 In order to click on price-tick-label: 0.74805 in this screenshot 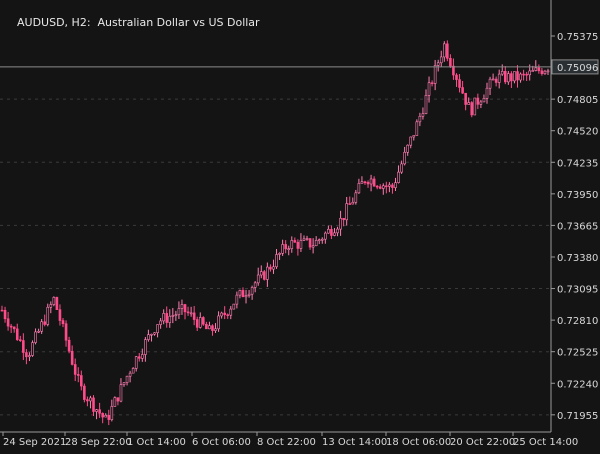, I will do `click(577, 100)`.